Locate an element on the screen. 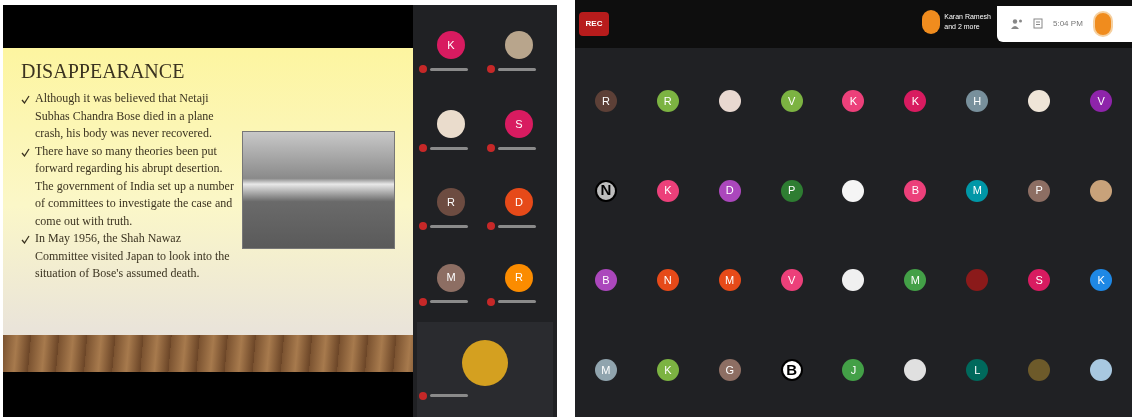  slide-title: DISAPPEARANCE is located at coordinates (103, 71).